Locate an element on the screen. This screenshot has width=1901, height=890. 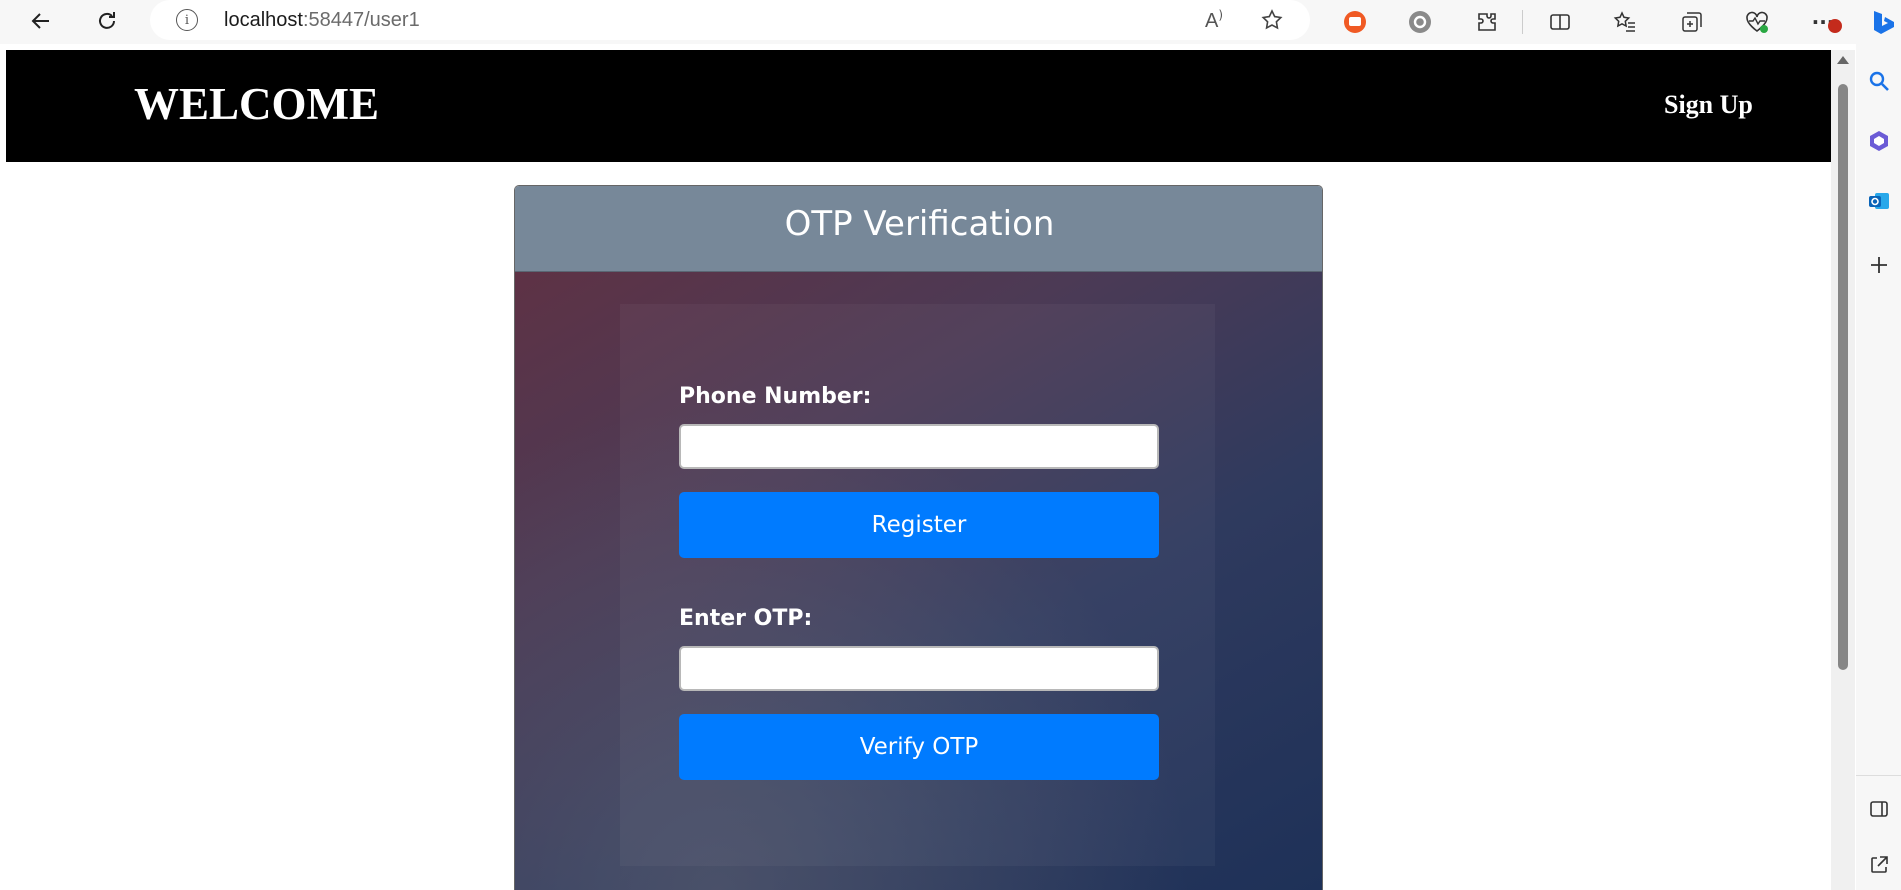
browser-essentials-icon is located at coordinates (1757, 22).